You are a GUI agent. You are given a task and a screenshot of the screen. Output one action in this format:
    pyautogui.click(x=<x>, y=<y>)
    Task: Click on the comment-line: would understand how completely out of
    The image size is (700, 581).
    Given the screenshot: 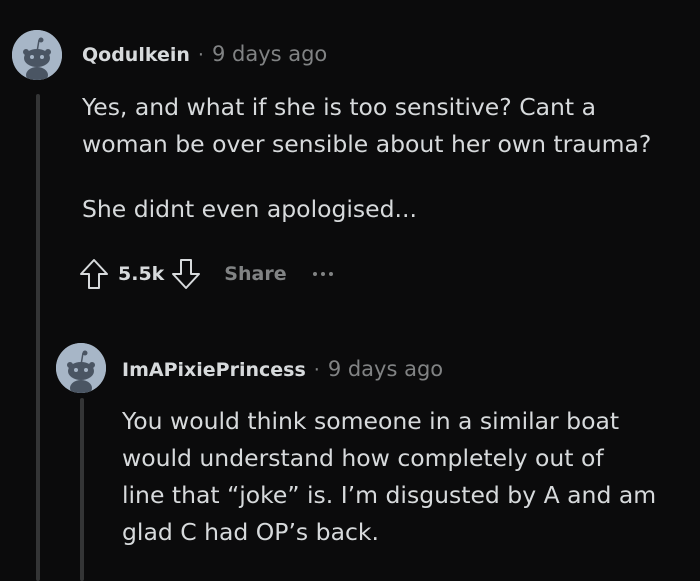 What is the action you would take?
    pyautogui.click(x=363, y=458)
    